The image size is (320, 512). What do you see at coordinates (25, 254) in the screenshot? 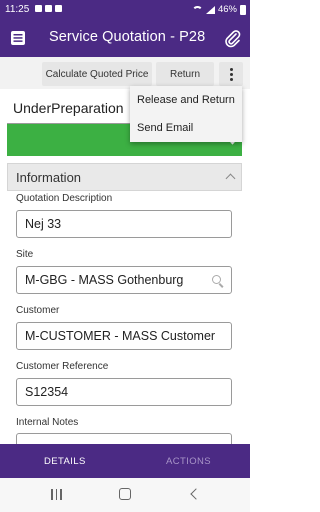
I see `site-label: Site` at bounding box center [25, 254].